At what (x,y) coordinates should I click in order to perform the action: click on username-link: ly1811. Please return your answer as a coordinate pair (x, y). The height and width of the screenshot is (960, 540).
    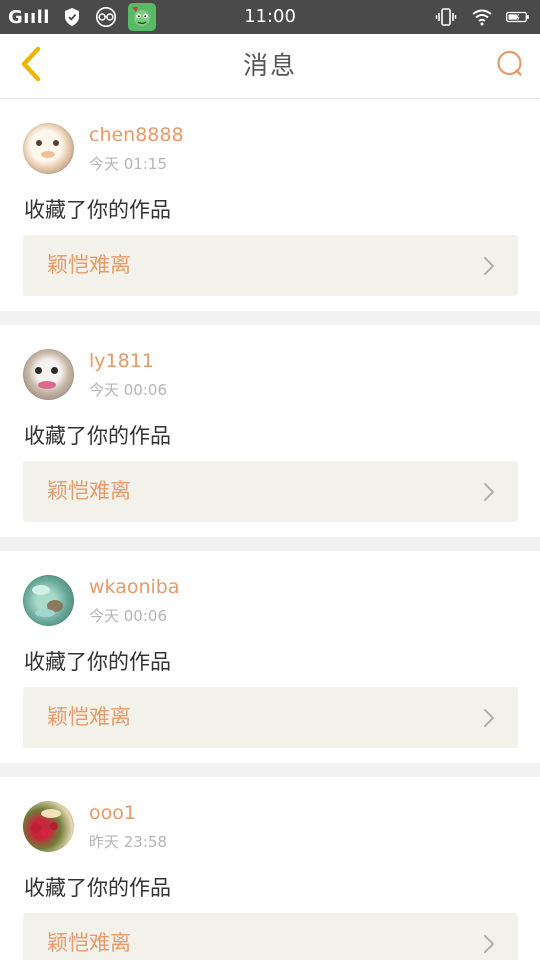
    Looking at the image, I should click on (121, 361).